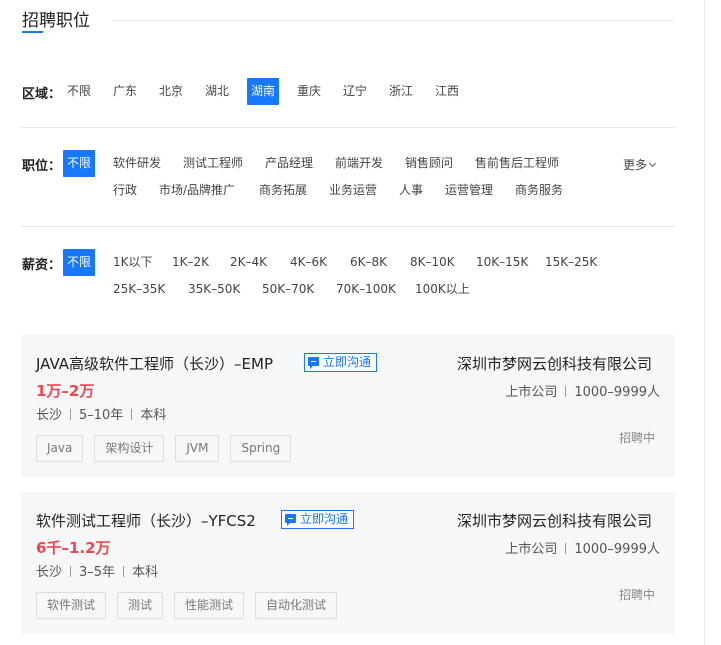  What do you see at coordinates (146, 520) in the screenshot?
I see `job-title: 软件测试工程师（长沙）–YFCS2` at bounding box center [146, 520].